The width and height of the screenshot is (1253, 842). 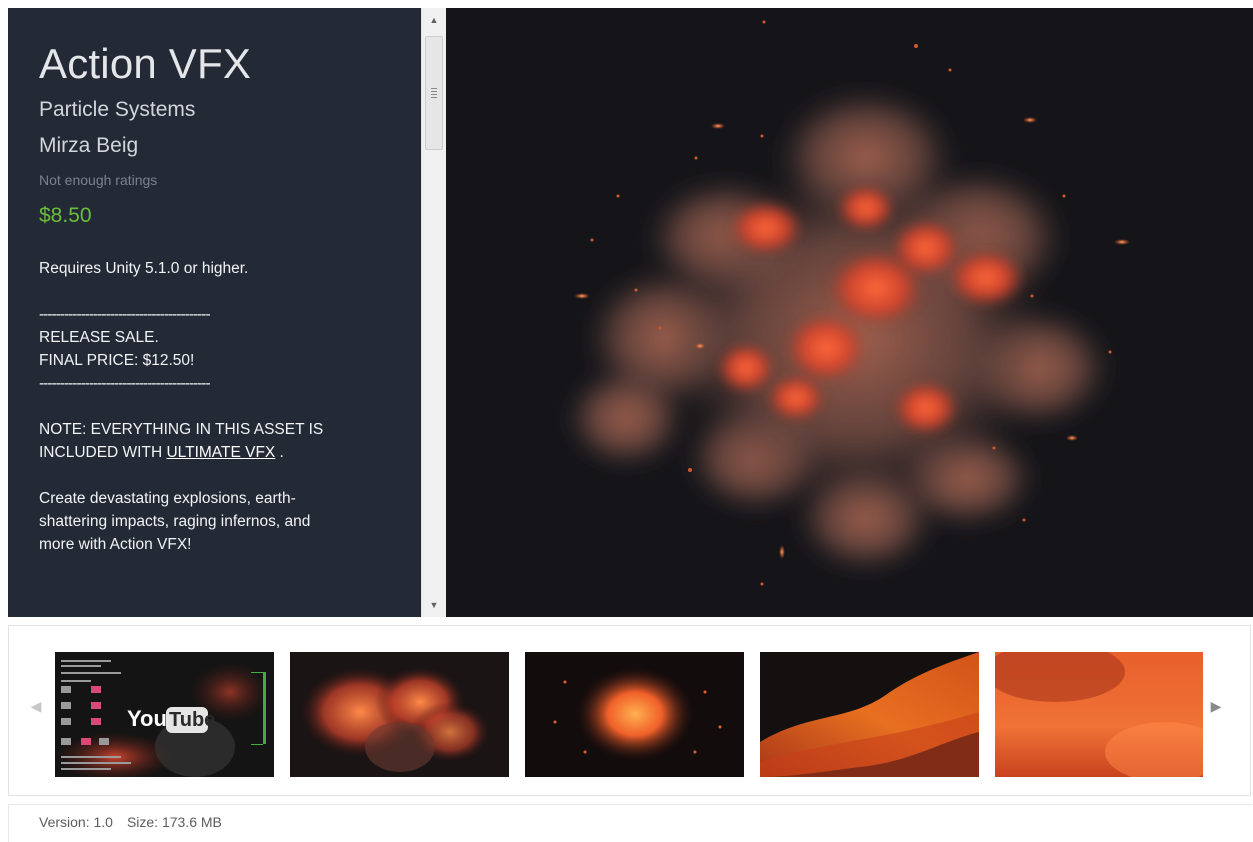 I want to click on next-arrow-icon: ▶, so click(x=1216, y=706).